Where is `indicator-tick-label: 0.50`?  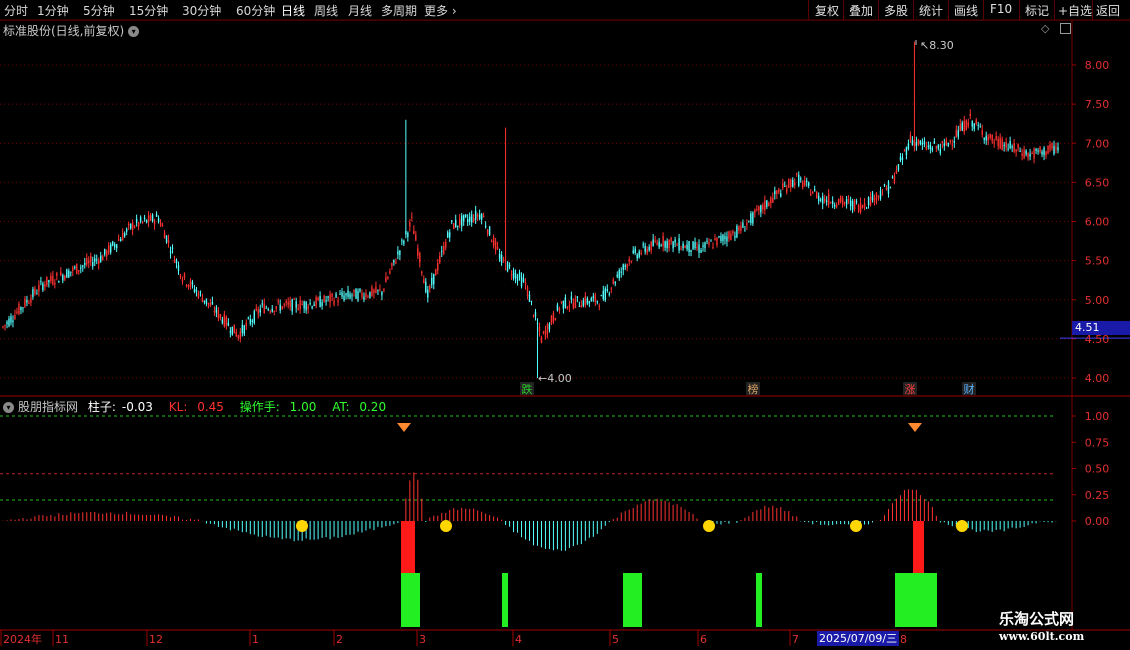 indicator-tick-label: 0.50 is located at coordinates (1097, 469).